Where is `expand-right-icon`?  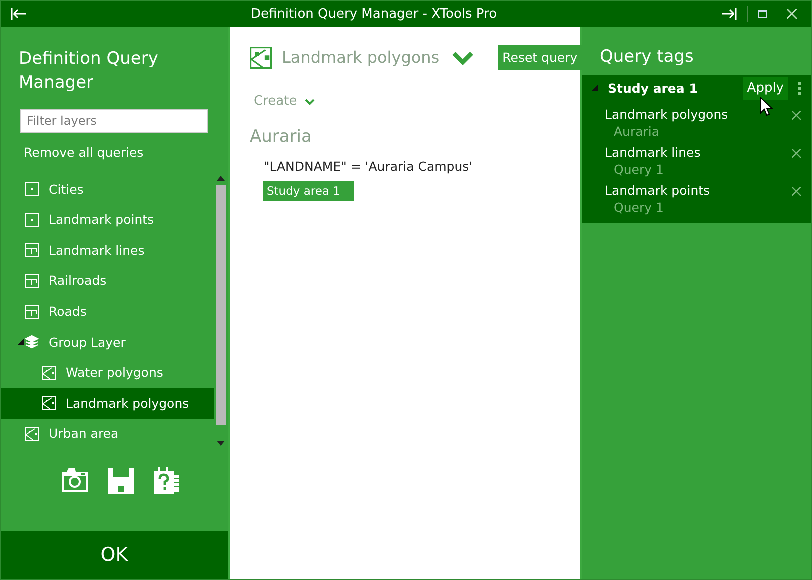 expand-right-icon is located at coordinates (729, 14).